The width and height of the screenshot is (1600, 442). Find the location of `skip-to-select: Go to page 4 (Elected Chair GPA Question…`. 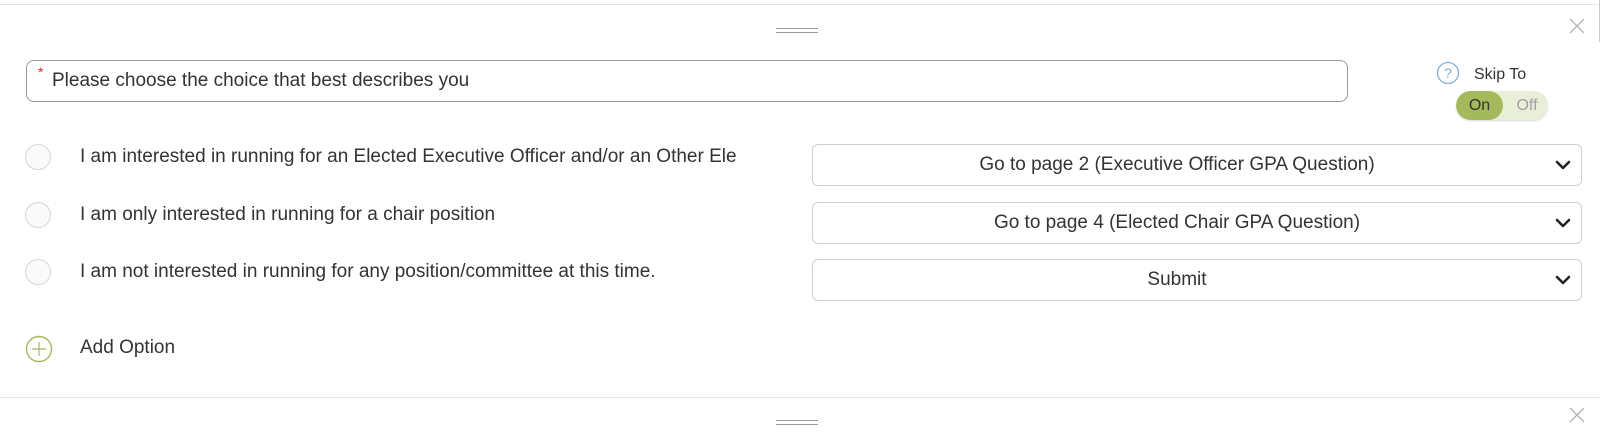

skip-to-select: Go to page 4 (Elected Chair GPA Question… is located at coordinates (1197, 223).